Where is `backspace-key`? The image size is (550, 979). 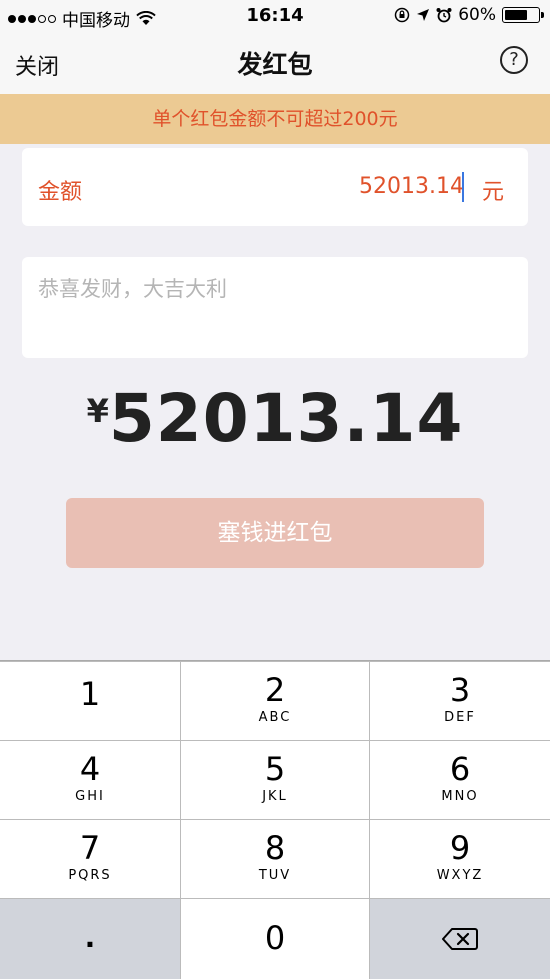
backspace-key is located at coordinates (460, 939).